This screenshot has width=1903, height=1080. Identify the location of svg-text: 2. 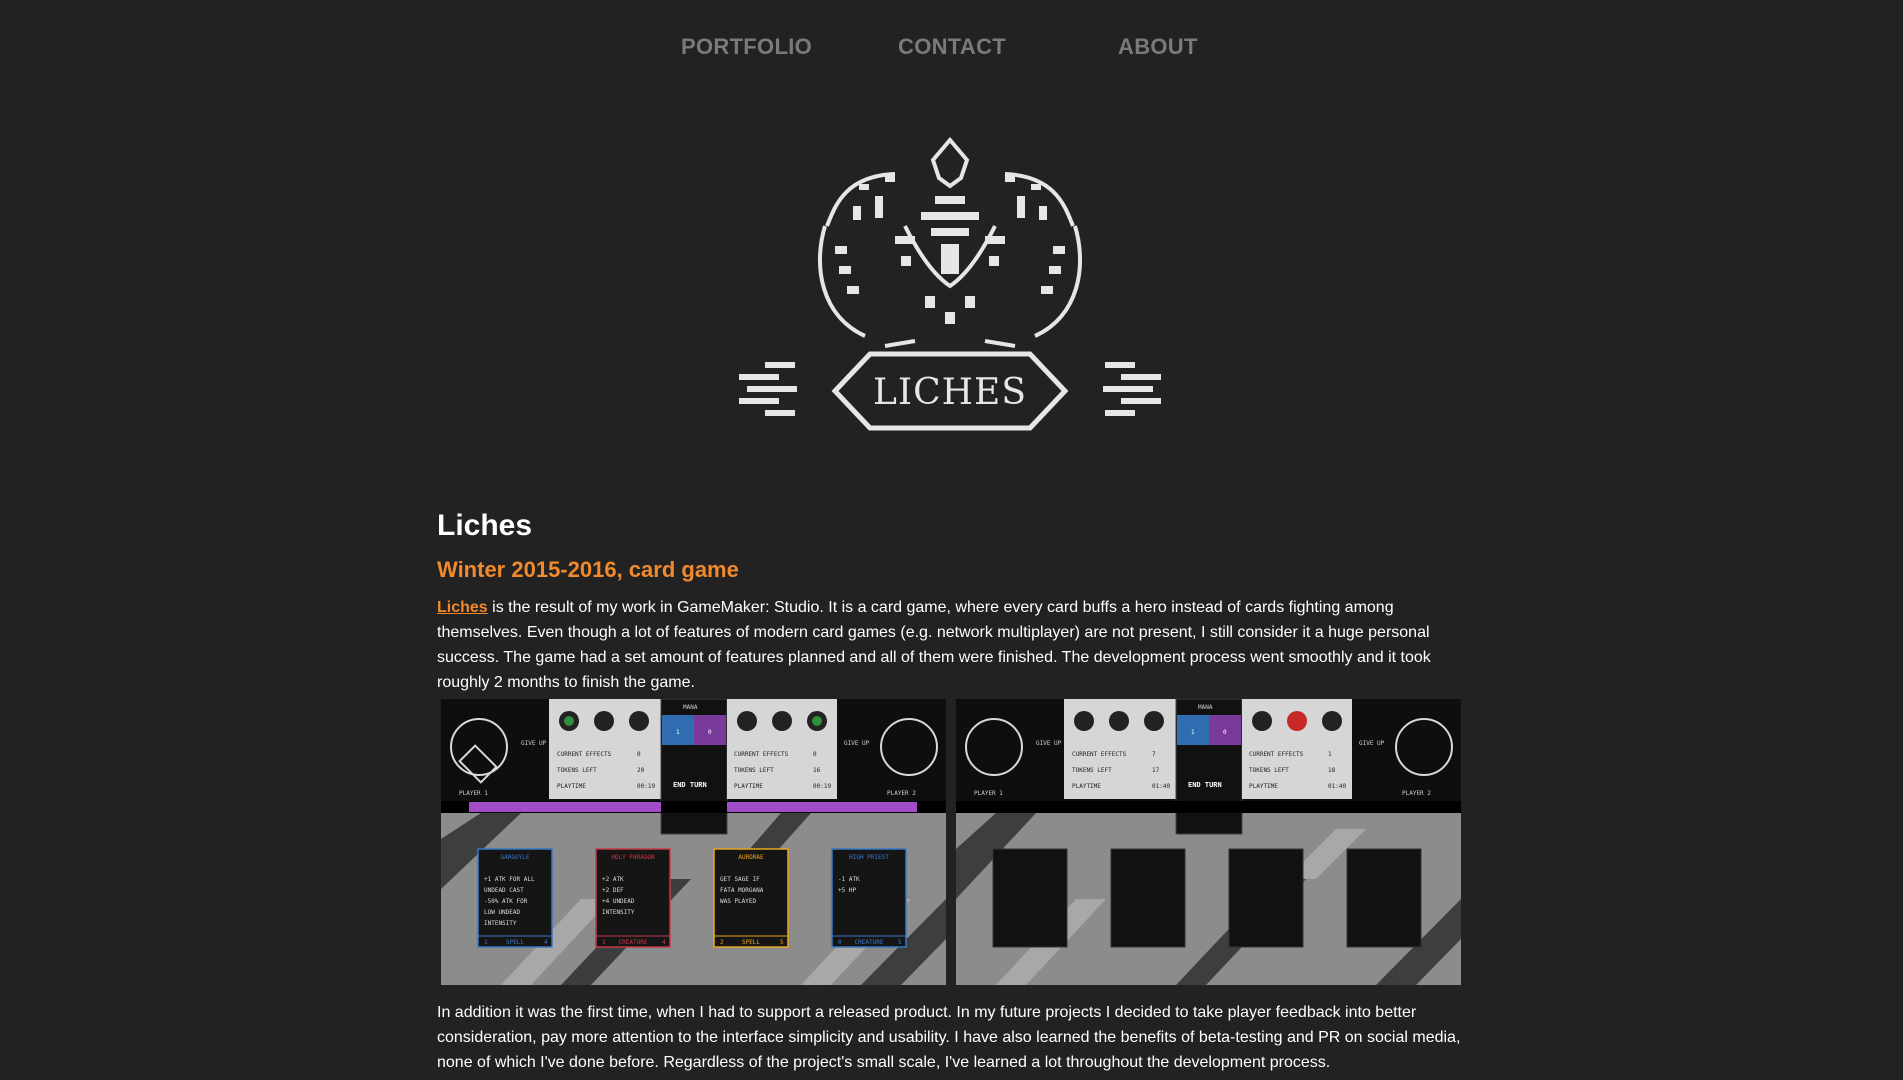
(722, 942).